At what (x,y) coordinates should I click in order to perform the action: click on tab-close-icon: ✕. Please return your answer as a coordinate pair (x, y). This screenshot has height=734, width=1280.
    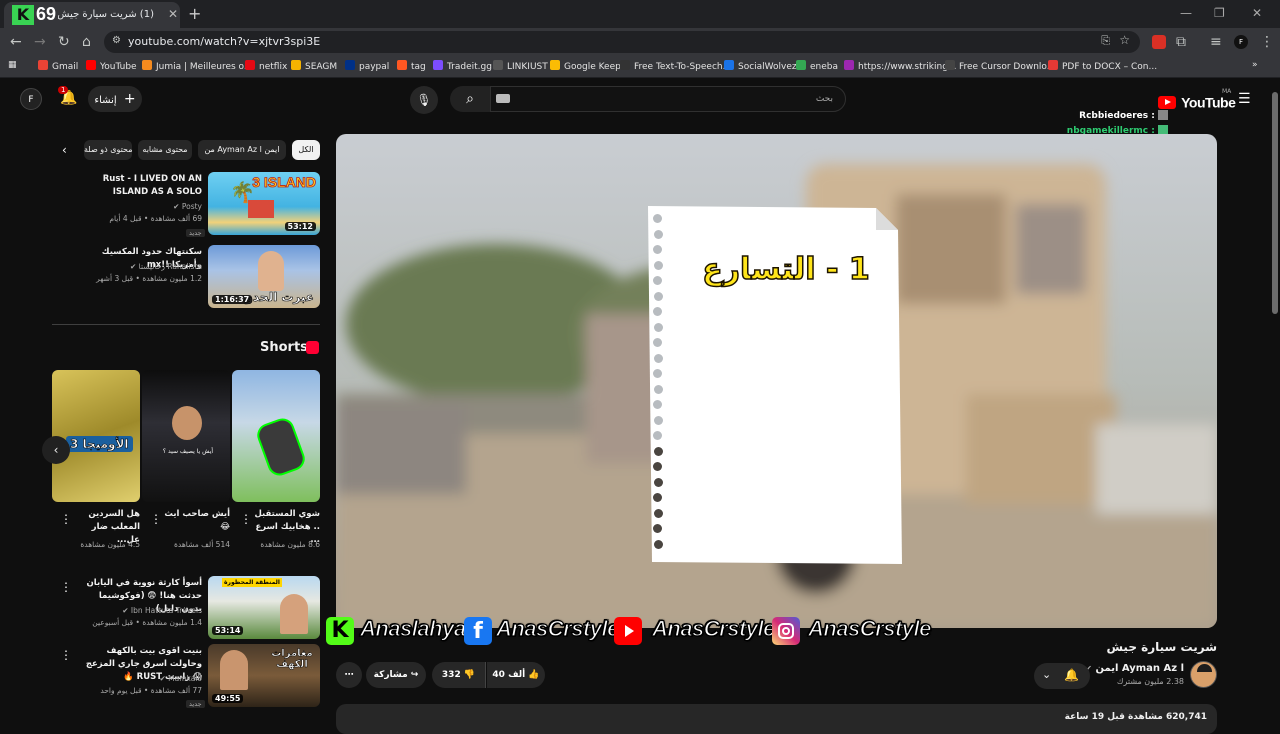
    Looking at the image, I should click on (173, 14).